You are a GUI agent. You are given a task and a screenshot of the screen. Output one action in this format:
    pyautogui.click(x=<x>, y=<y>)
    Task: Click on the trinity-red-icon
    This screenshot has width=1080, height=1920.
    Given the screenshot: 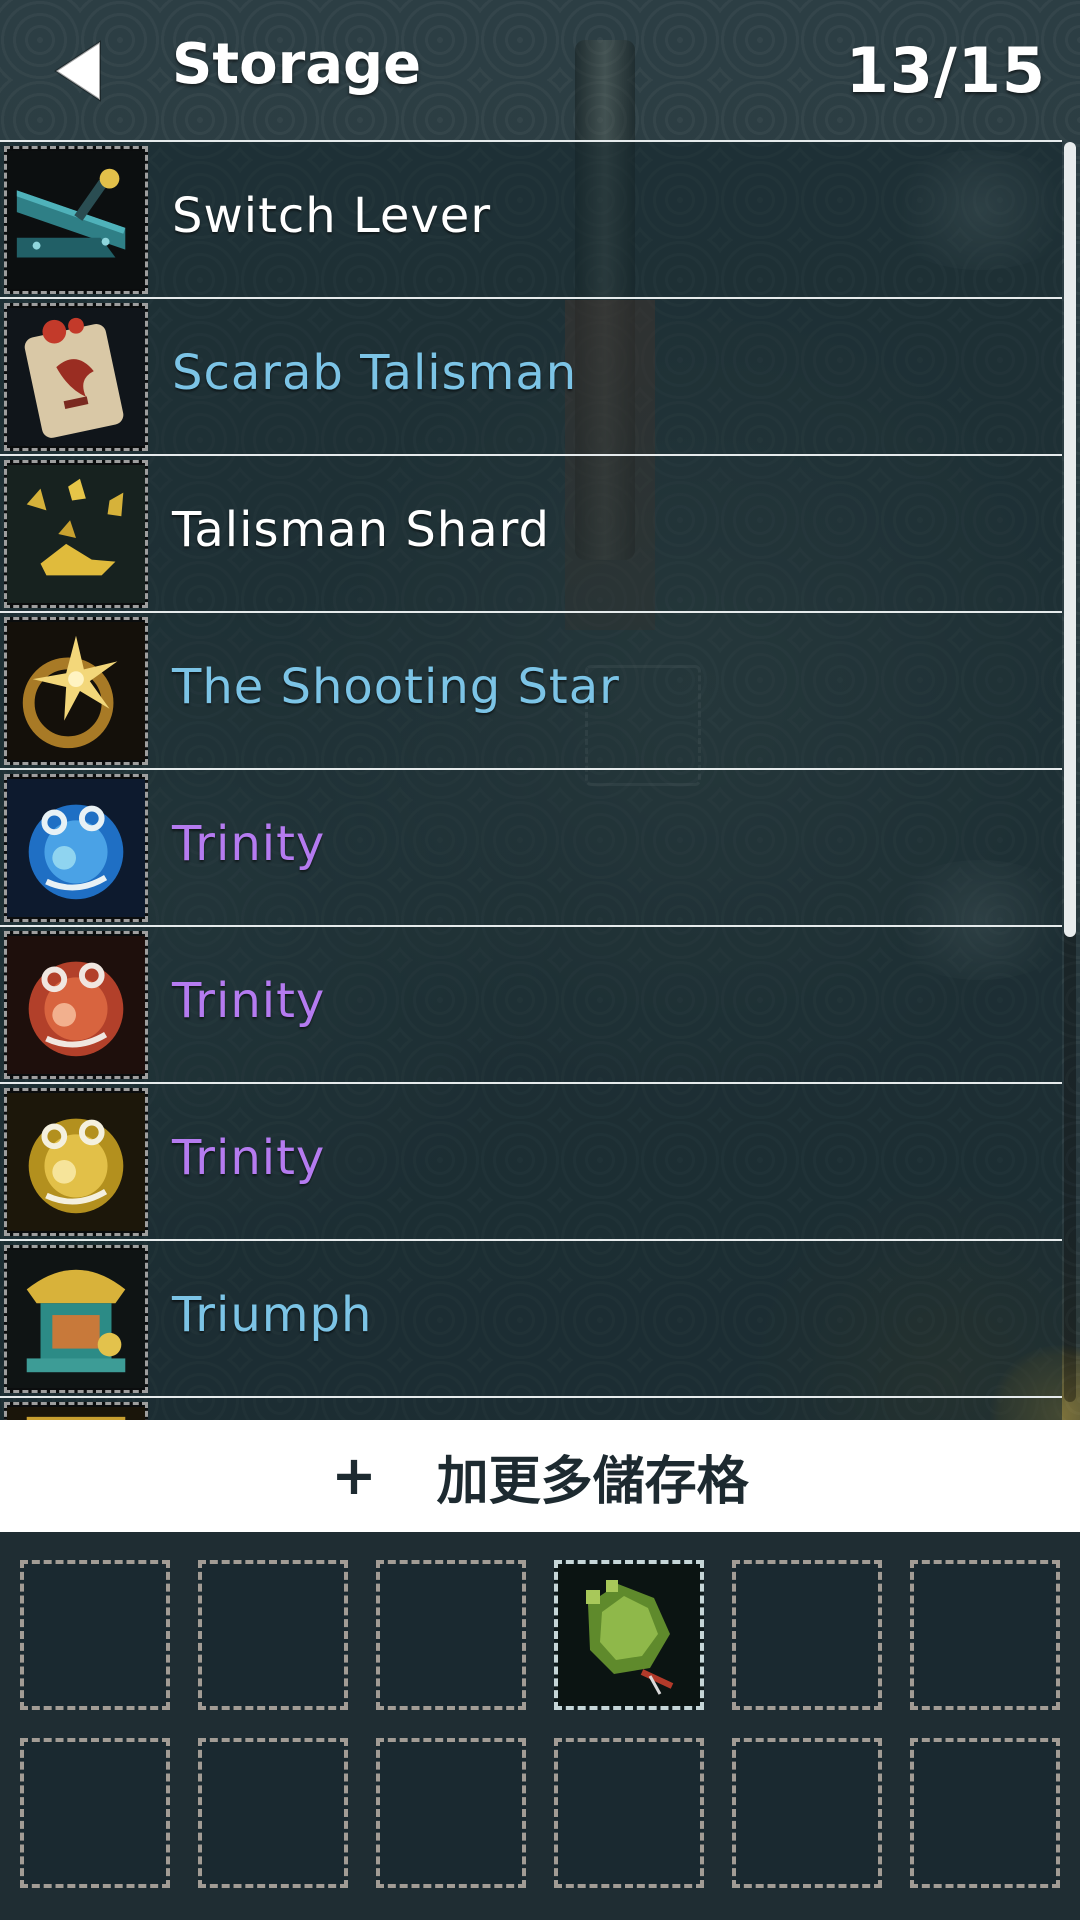 What is the action you would take?
    pyautogui.click(x=76, y=1005)
    